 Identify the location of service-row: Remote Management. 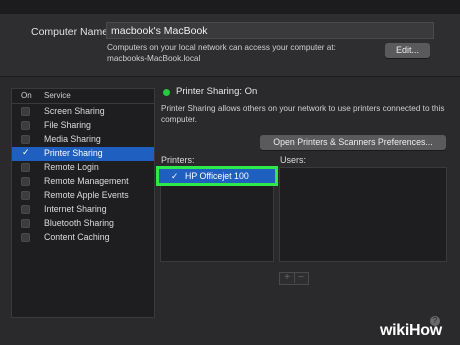
(83, 182).